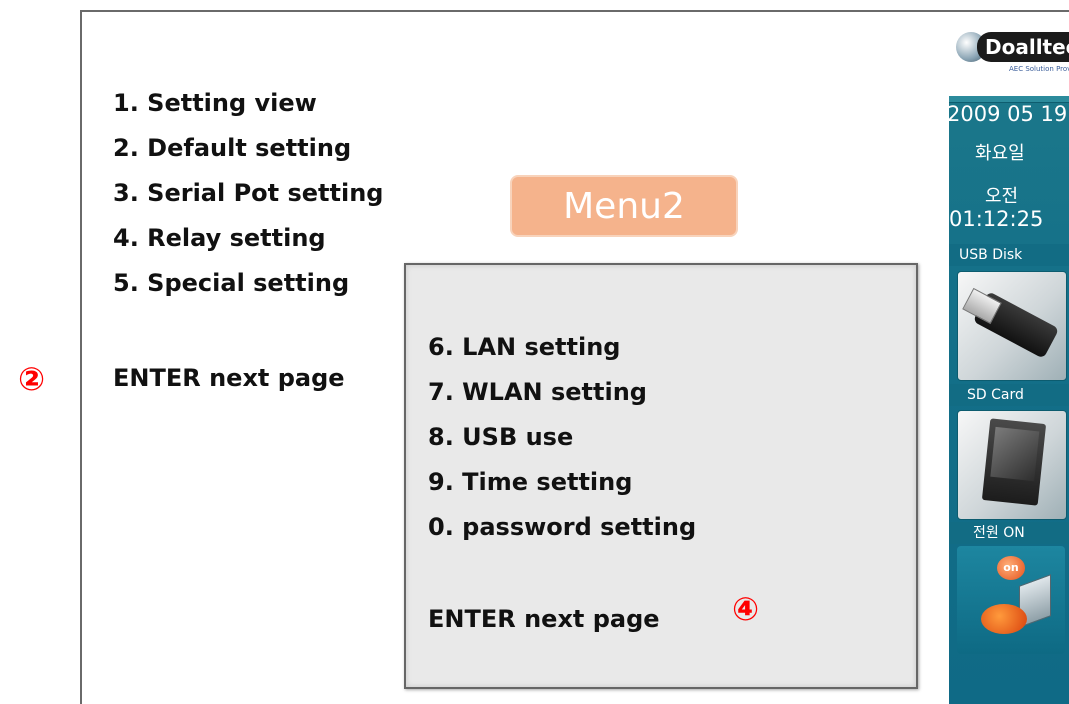  Describe the element at coordinates (229, 378) in the screenshot. I see `menu1-enter-next-page: ENTER next page` at that location.